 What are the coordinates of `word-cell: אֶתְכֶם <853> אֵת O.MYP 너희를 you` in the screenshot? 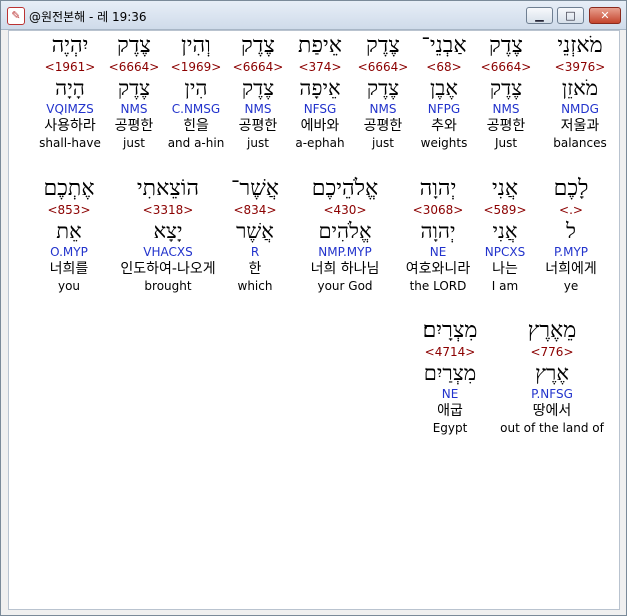 It's located at (69, 235).